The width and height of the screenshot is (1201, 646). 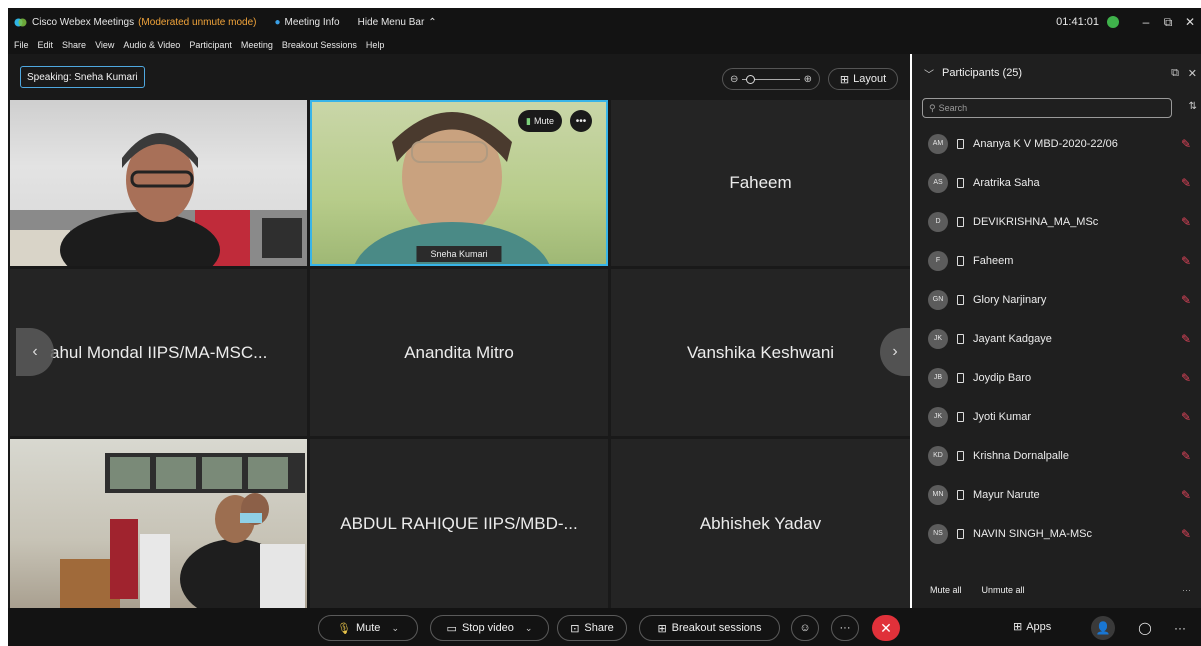 I want to click on reactions-button: ☺, so click(x=805, y=628).